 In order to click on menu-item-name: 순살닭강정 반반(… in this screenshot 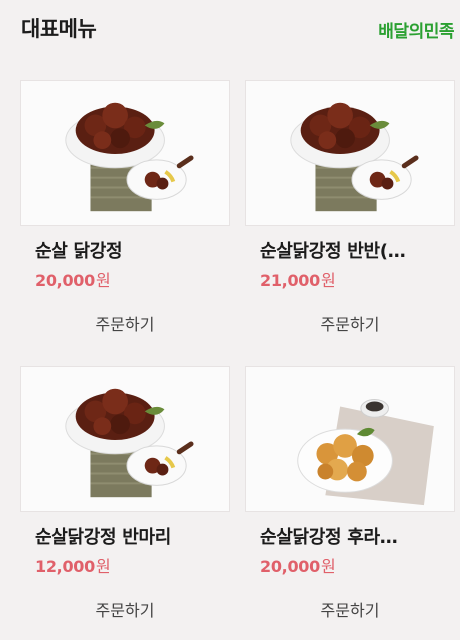, I will do `click(333, 251)`.